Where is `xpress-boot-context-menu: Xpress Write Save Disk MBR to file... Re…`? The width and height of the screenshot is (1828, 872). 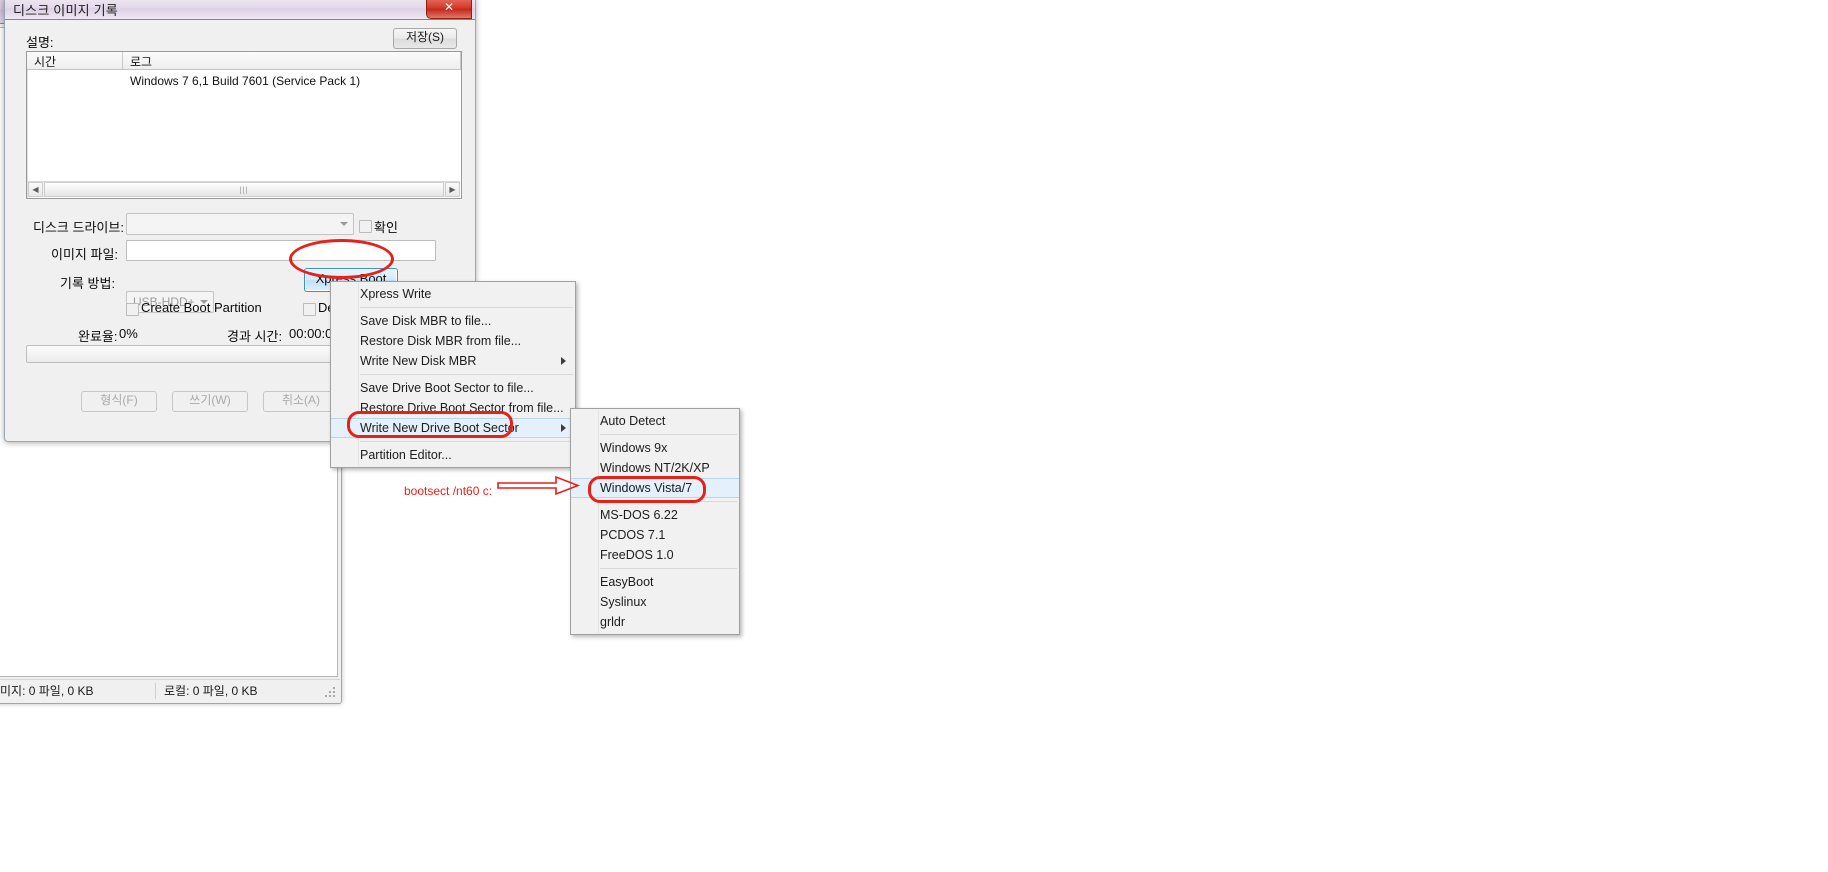 xpress-boot-context-menu: Xpress Write Save Disk MBR to file... Re… is located at coordinates (453, 374).